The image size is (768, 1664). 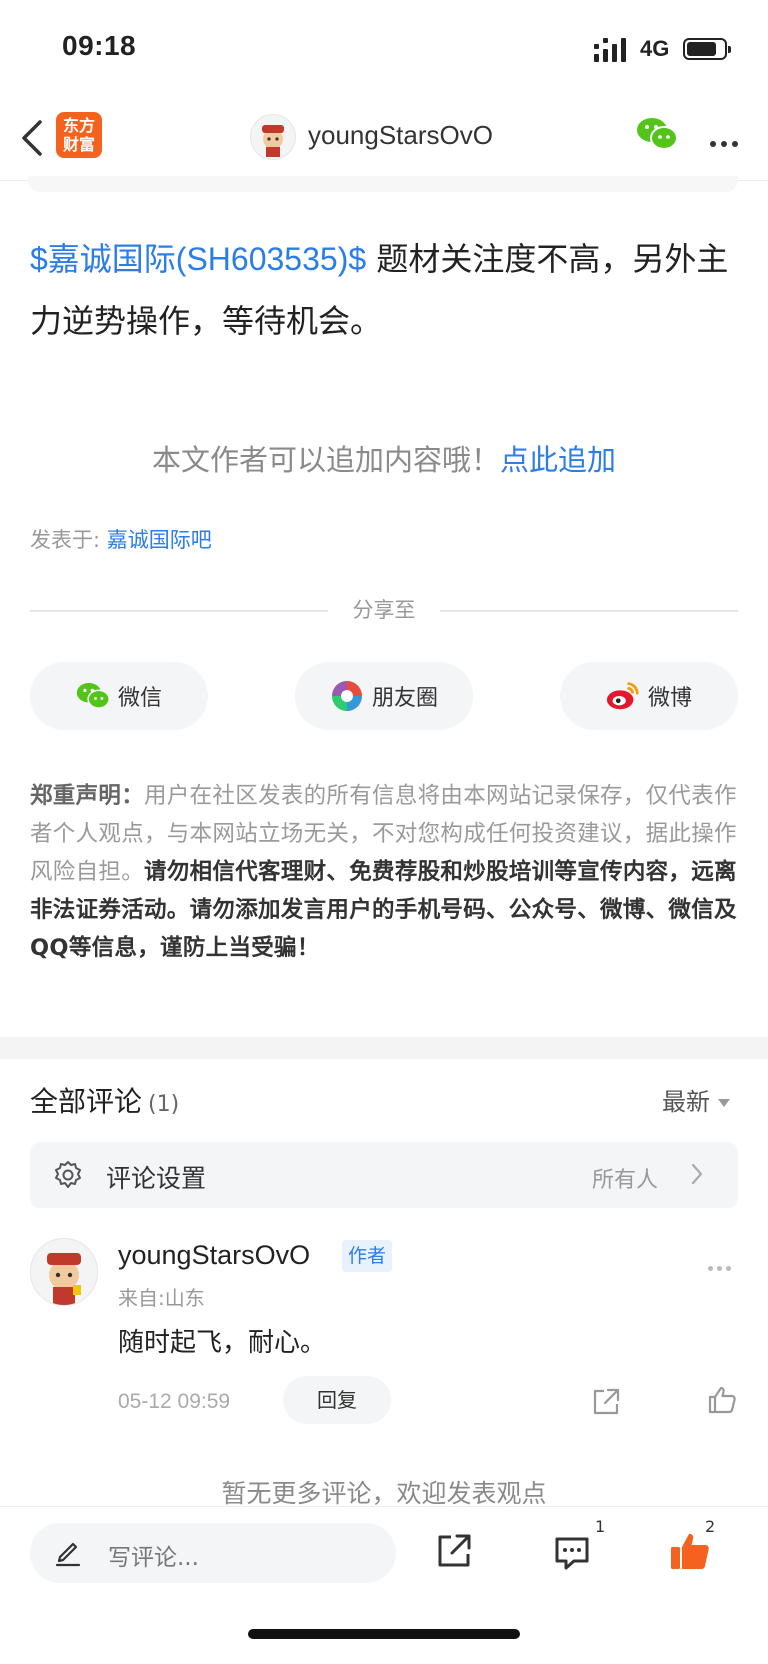 I want to click on comments-title: 全部评论 (1), so click(x=104, y=1100).